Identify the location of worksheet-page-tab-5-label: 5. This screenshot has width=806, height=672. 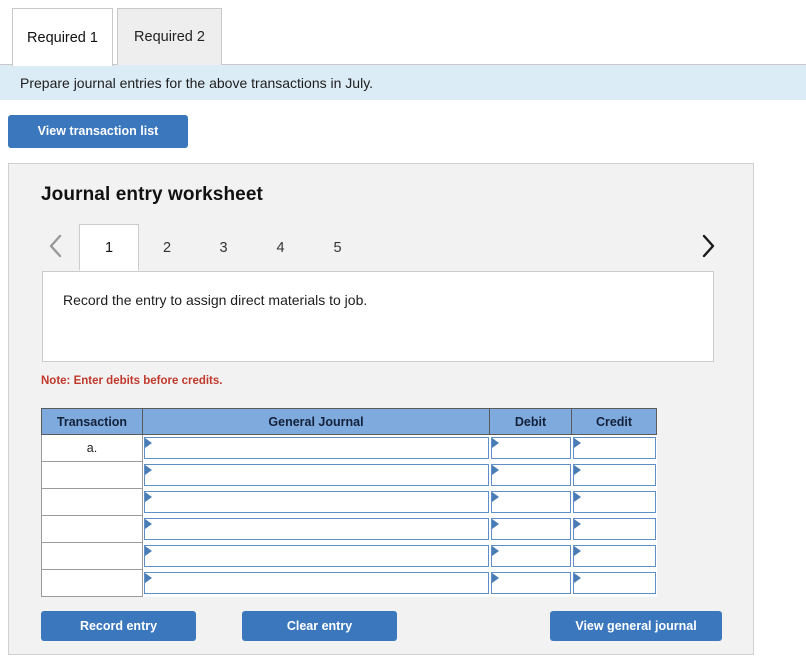
(337, 247).